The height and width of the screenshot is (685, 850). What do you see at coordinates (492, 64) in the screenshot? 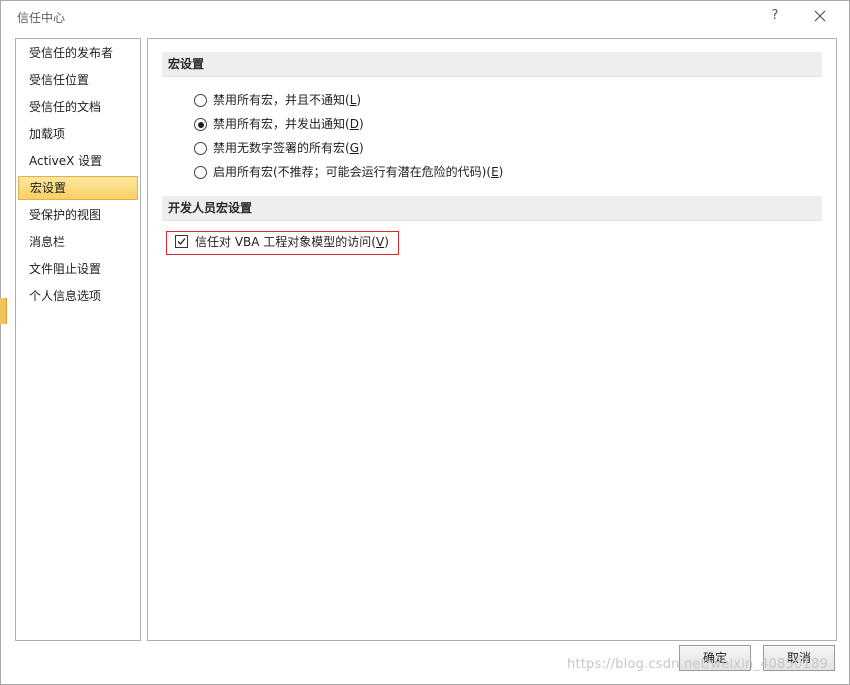
I see `macro-settings-heading: 宏设置` at bounding box center [492, 64].